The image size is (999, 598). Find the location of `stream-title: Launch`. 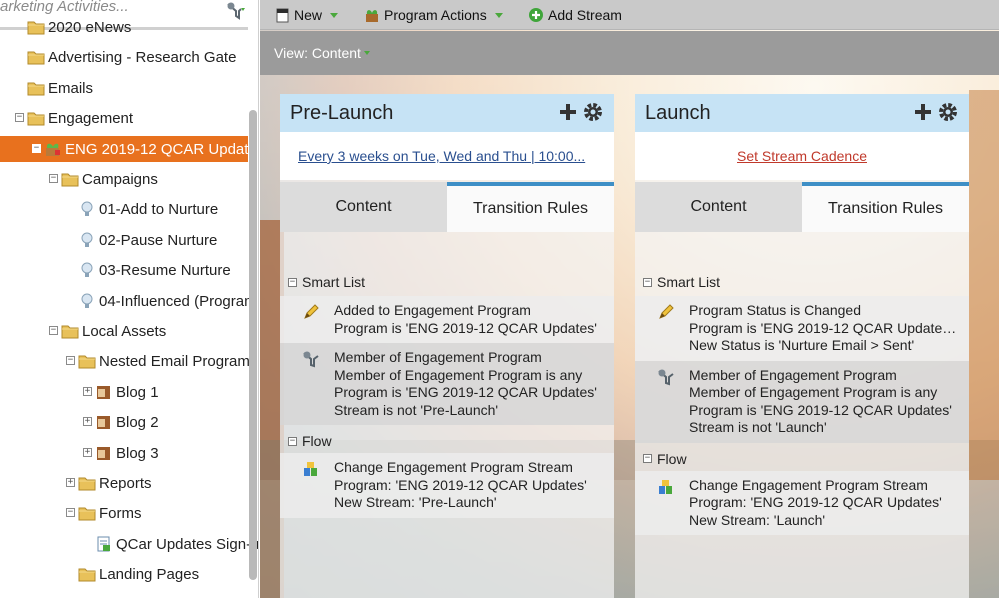

stream-title: Launch is located at coordinates (678, 113).